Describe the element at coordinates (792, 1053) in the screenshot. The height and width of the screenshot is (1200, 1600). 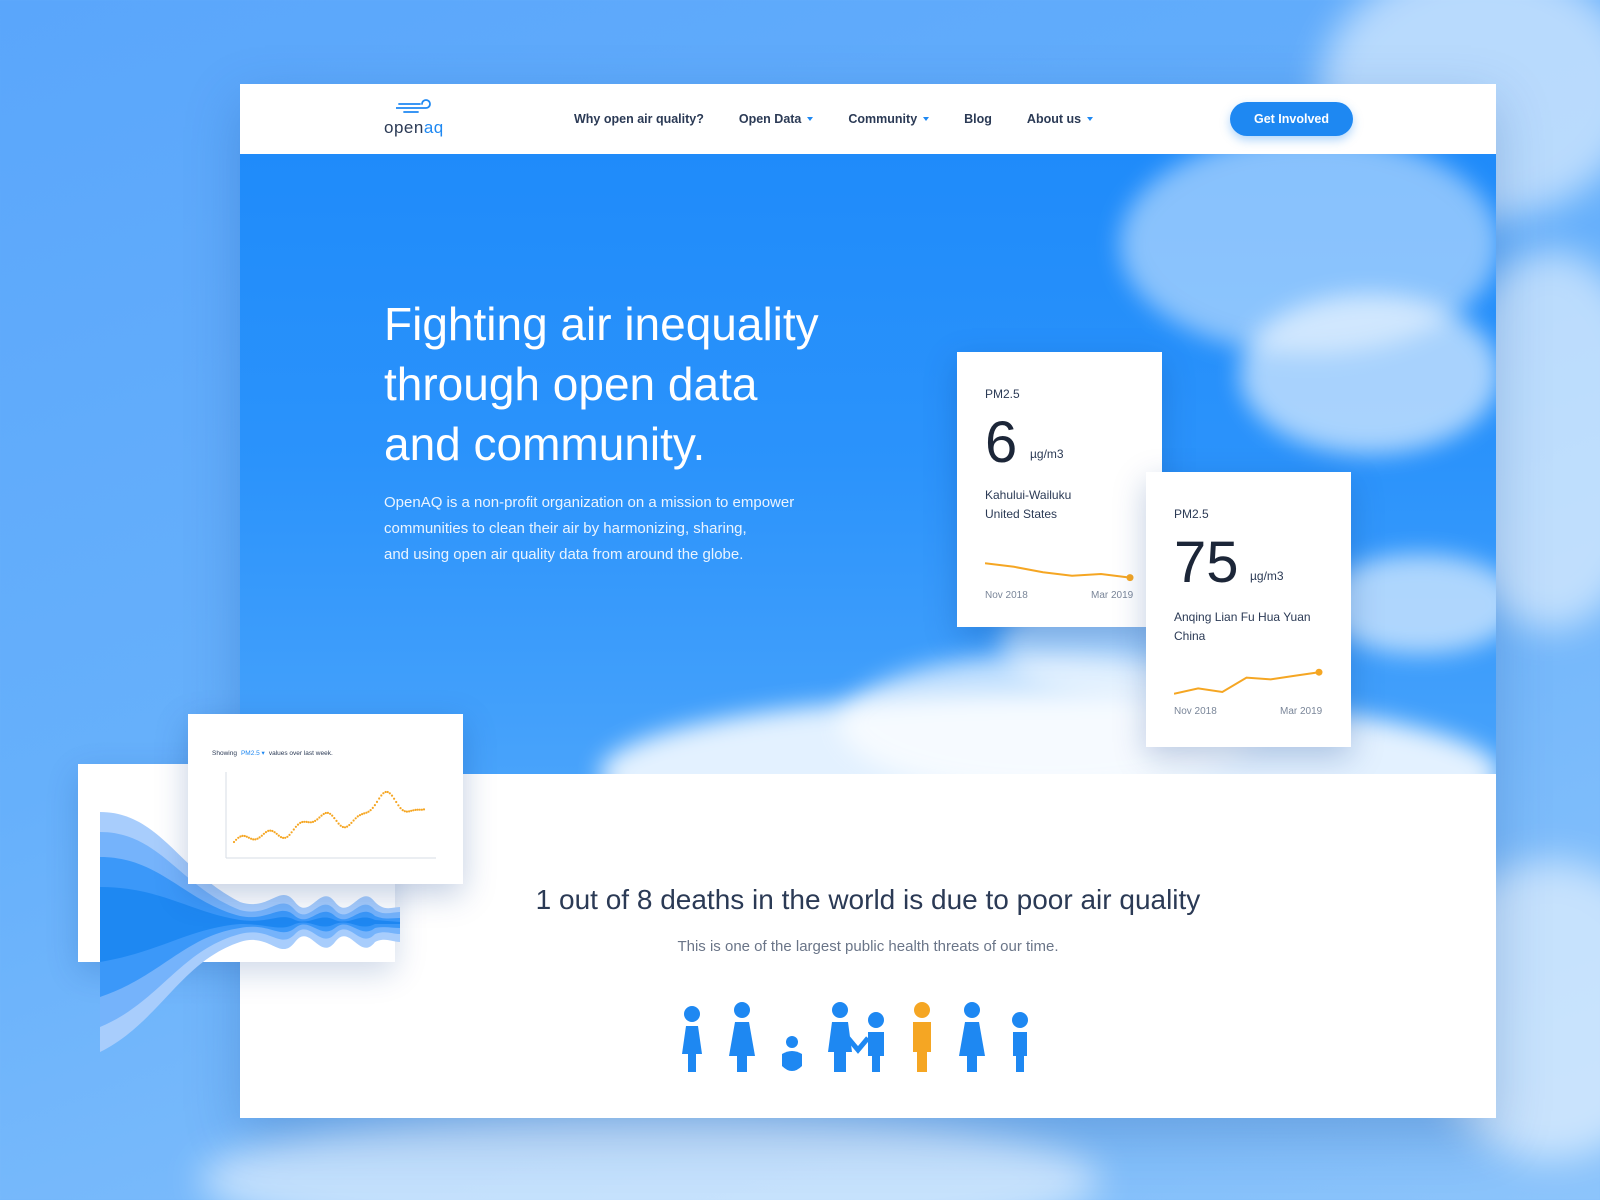
I see `baby-icon` at that location.